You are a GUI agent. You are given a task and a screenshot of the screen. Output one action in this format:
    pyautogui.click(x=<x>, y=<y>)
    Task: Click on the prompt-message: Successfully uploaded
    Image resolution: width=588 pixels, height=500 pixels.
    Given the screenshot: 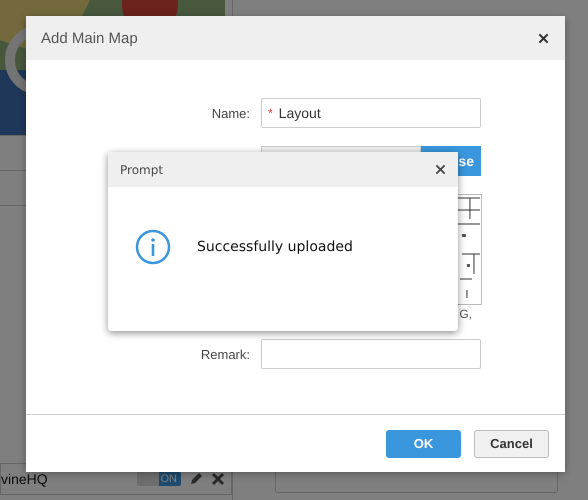 What is the action you would take?
    pyautogui.click(x=275, y=247)
    